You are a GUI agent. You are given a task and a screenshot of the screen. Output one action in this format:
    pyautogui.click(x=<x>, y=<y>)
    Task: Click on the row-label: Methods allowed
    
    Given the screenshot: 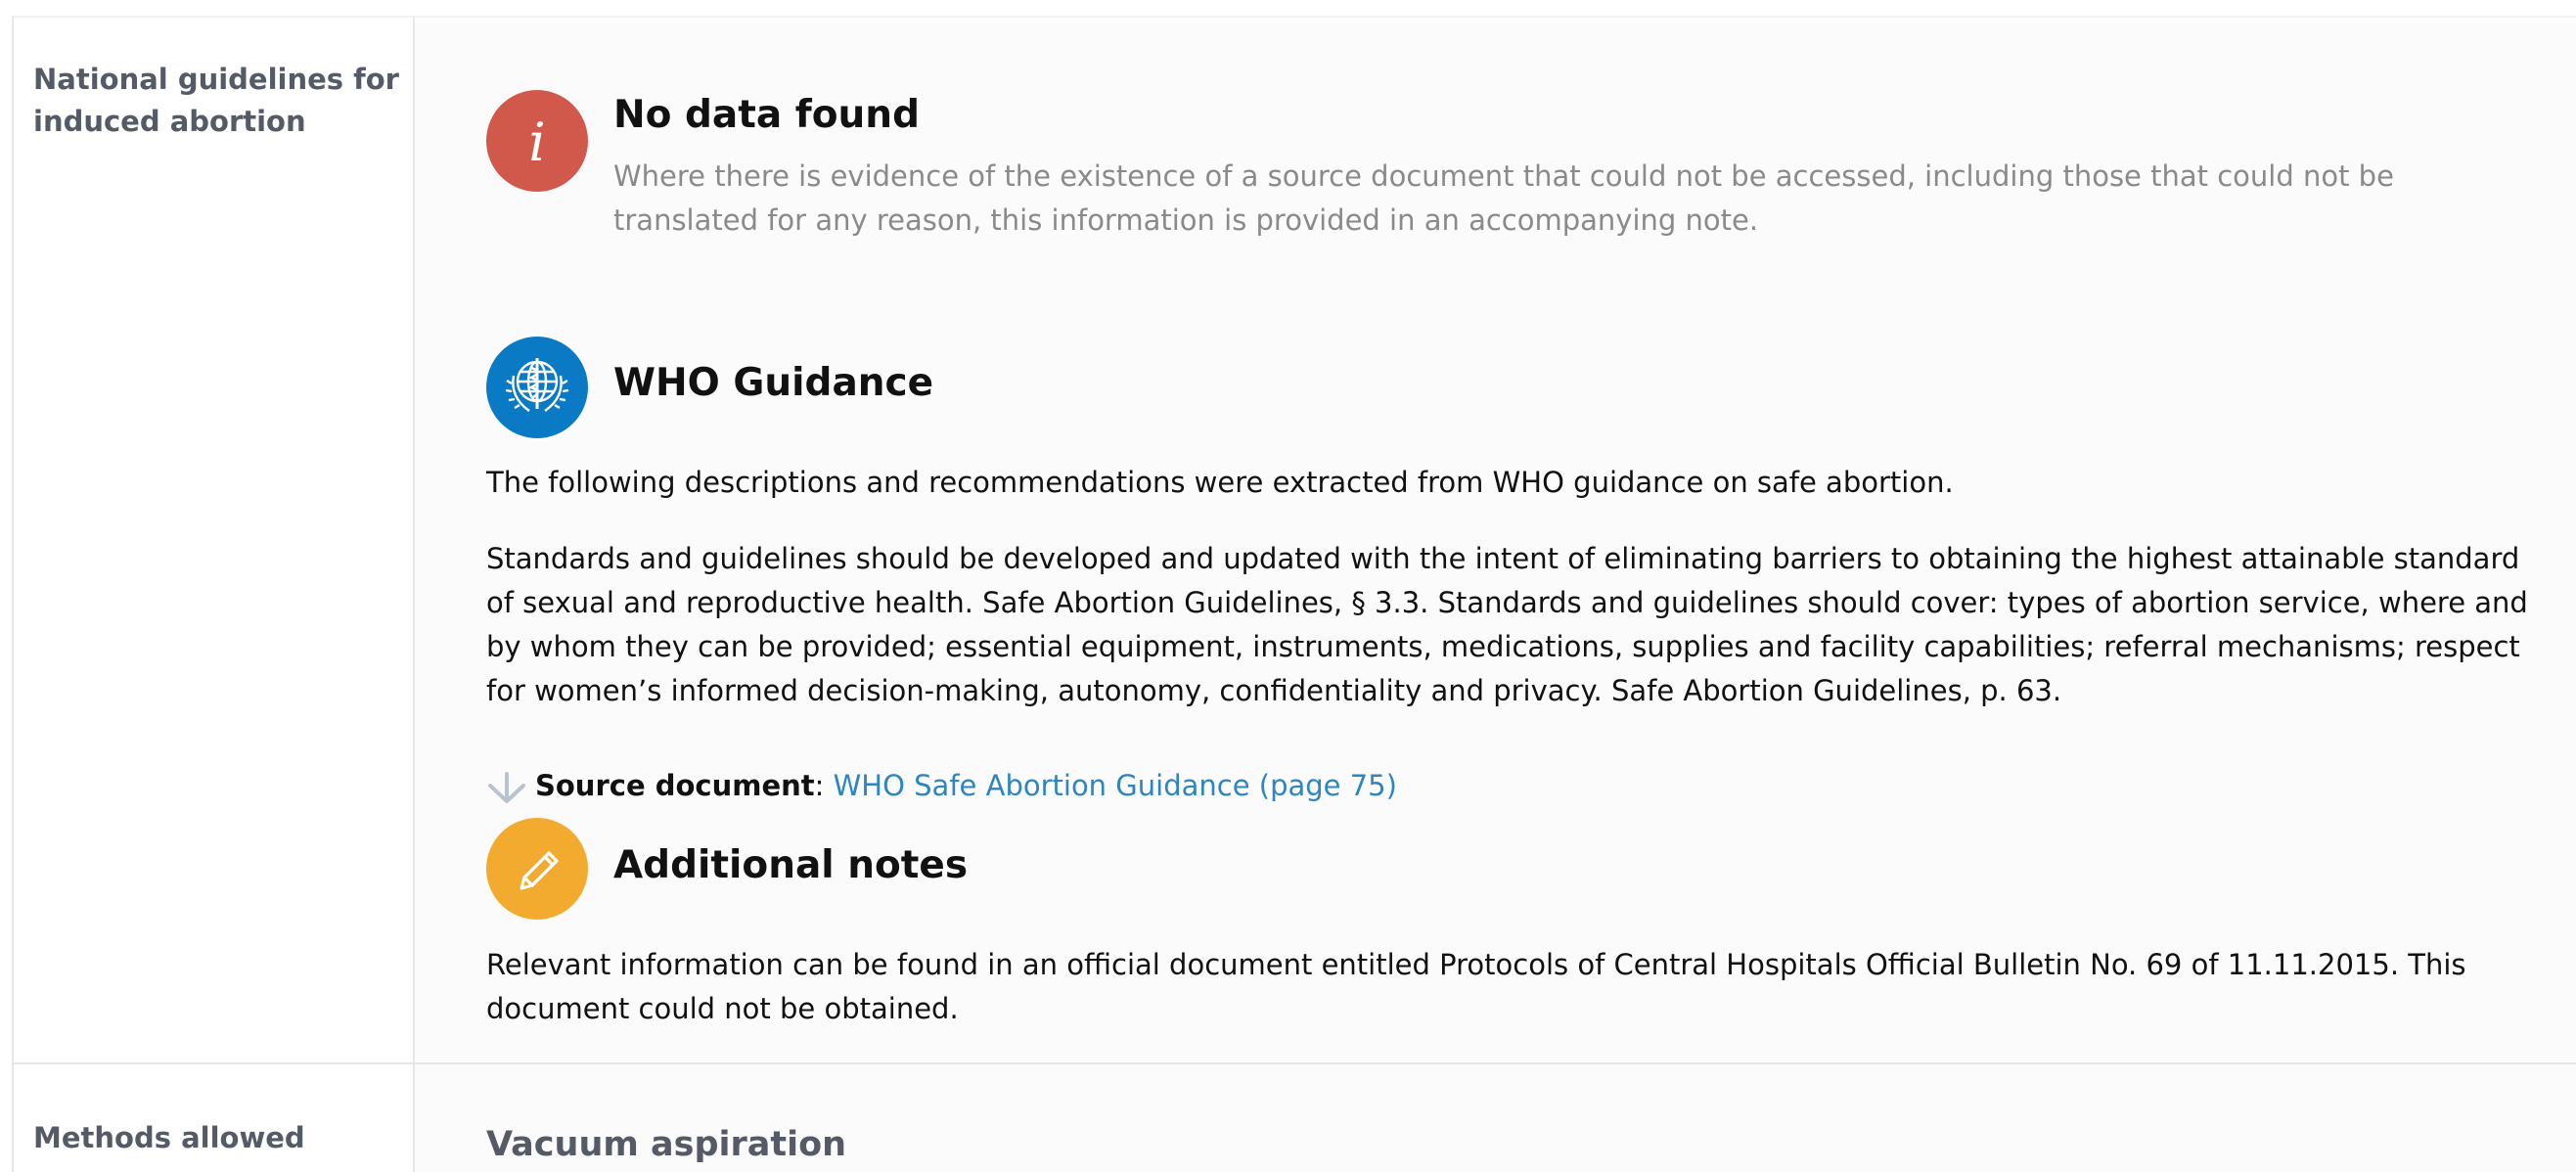 What is the action you would take?
    pyautogui.click(x=169, y=1137)
    